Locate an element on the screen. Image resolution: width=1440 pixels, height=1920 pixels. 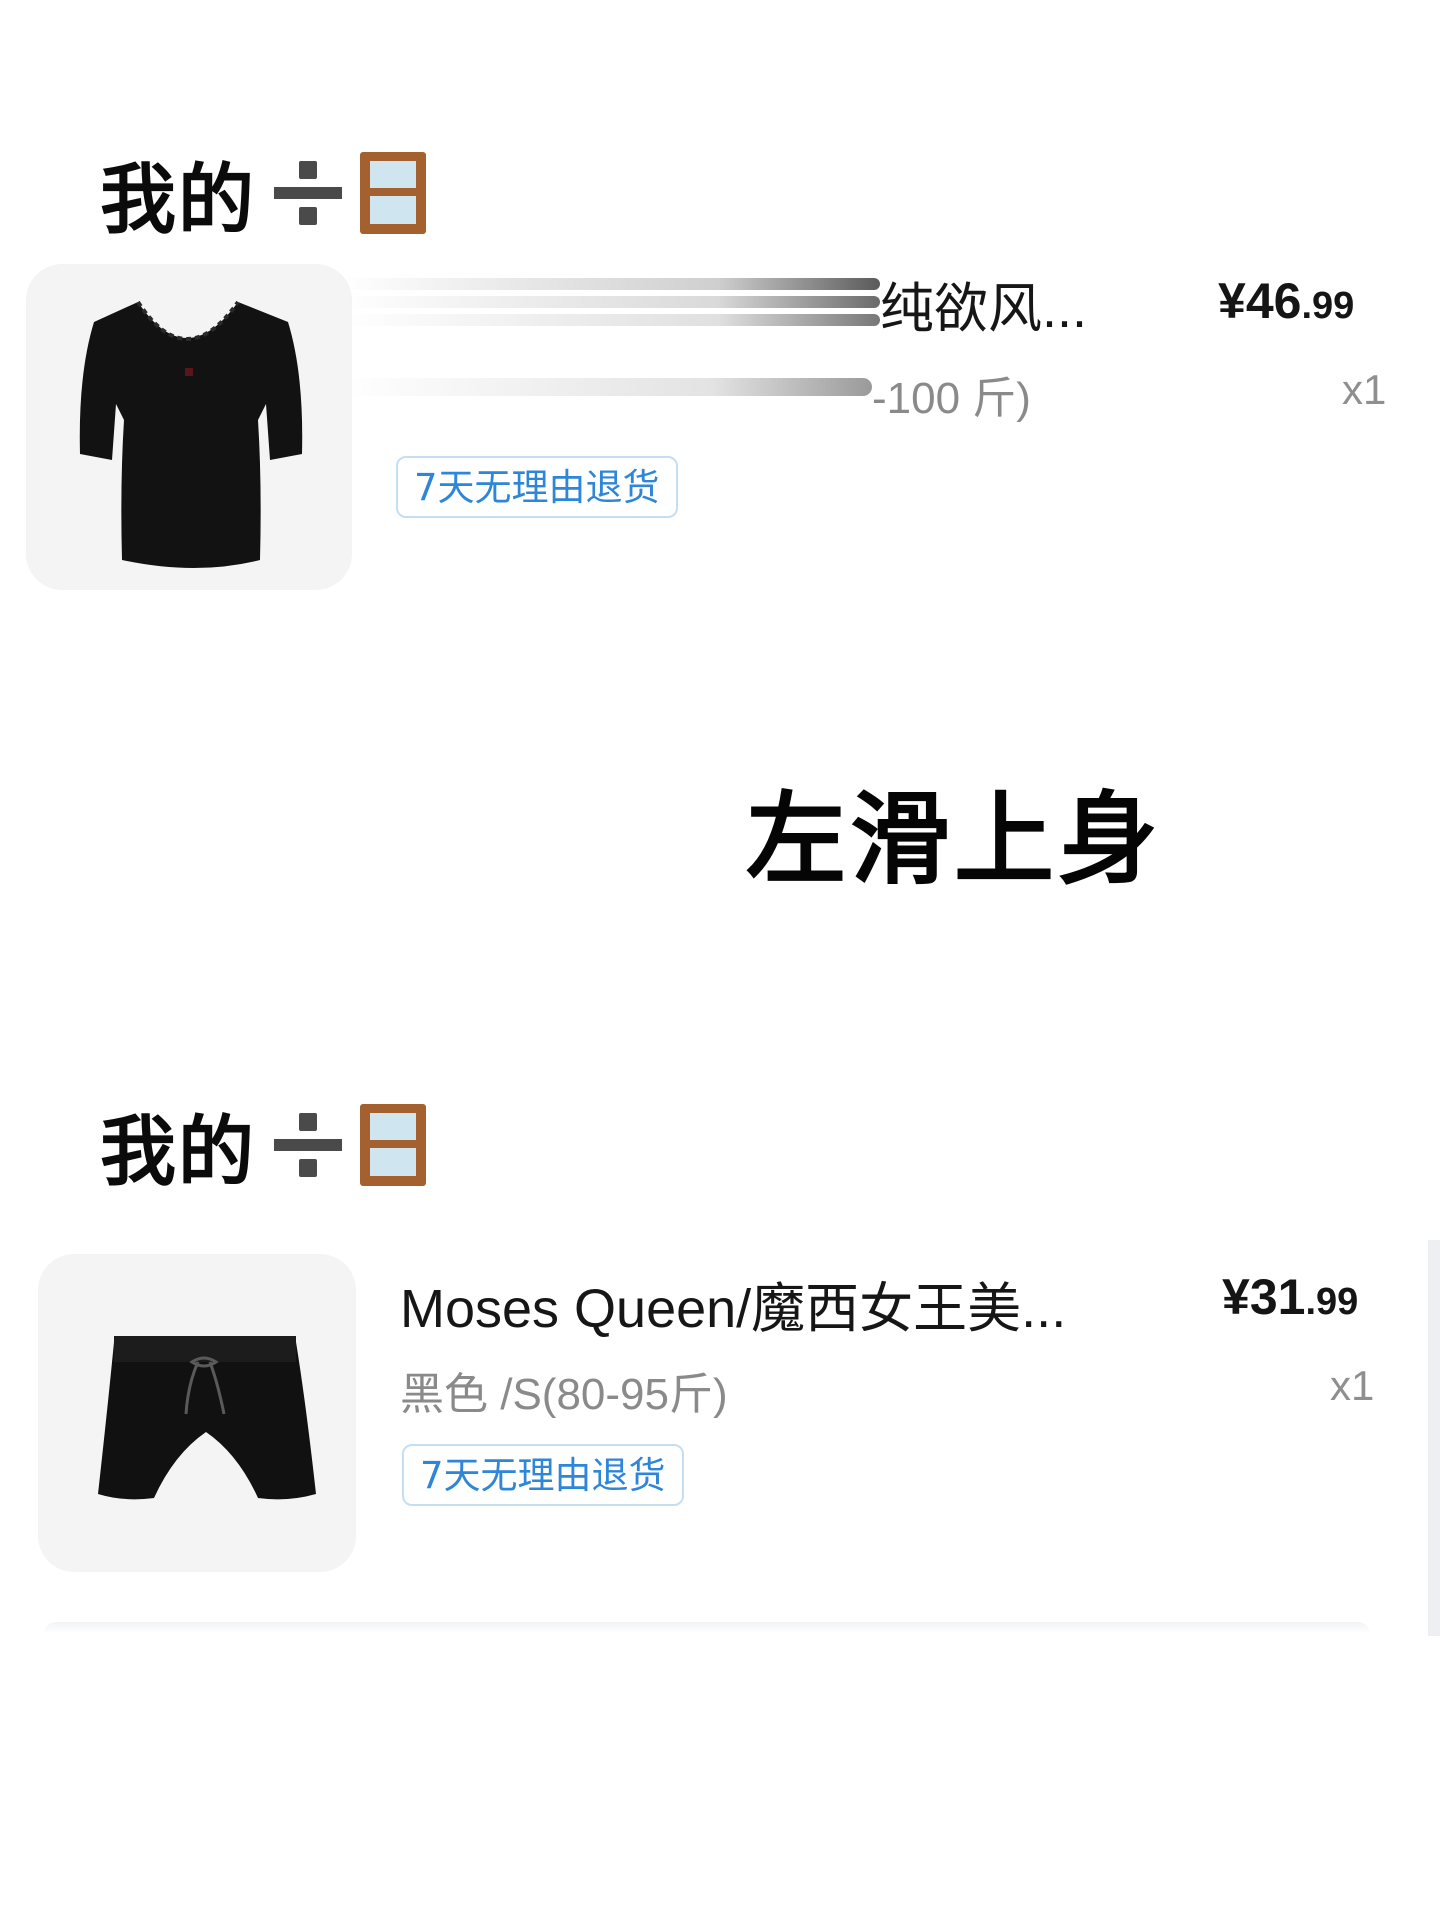
product-image-bottom is located at coordinates (197, 1413).